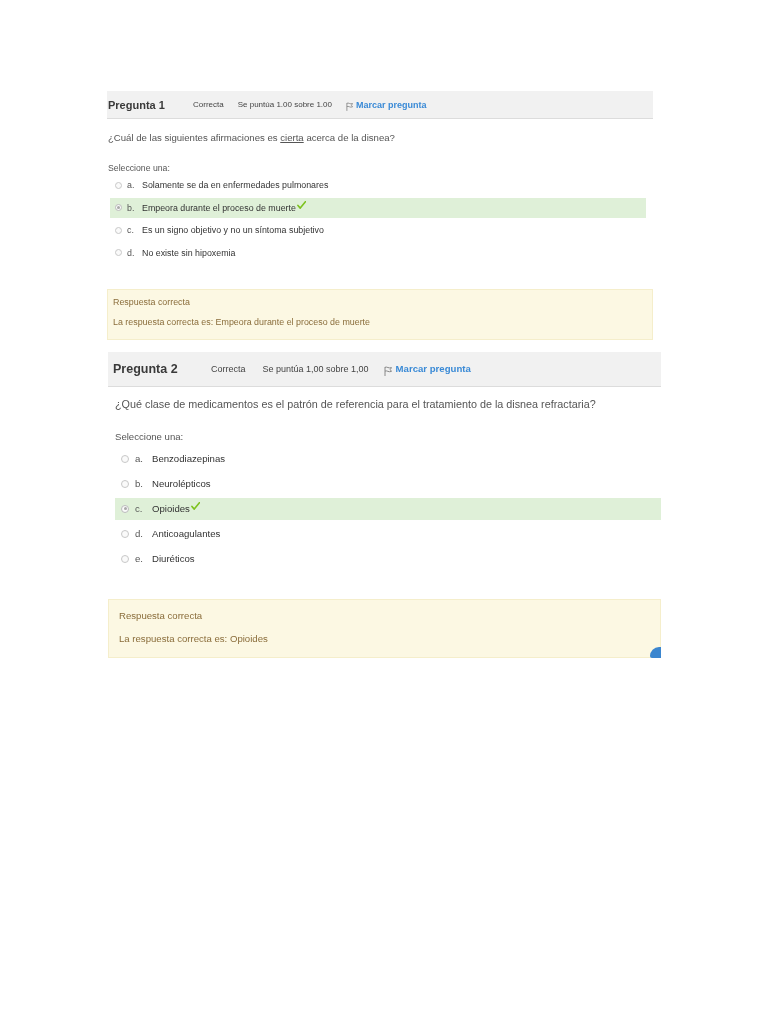 This screenshot has height=1024, width=768. I want to click on option-text: Neurolépticos, so click(181, 483).